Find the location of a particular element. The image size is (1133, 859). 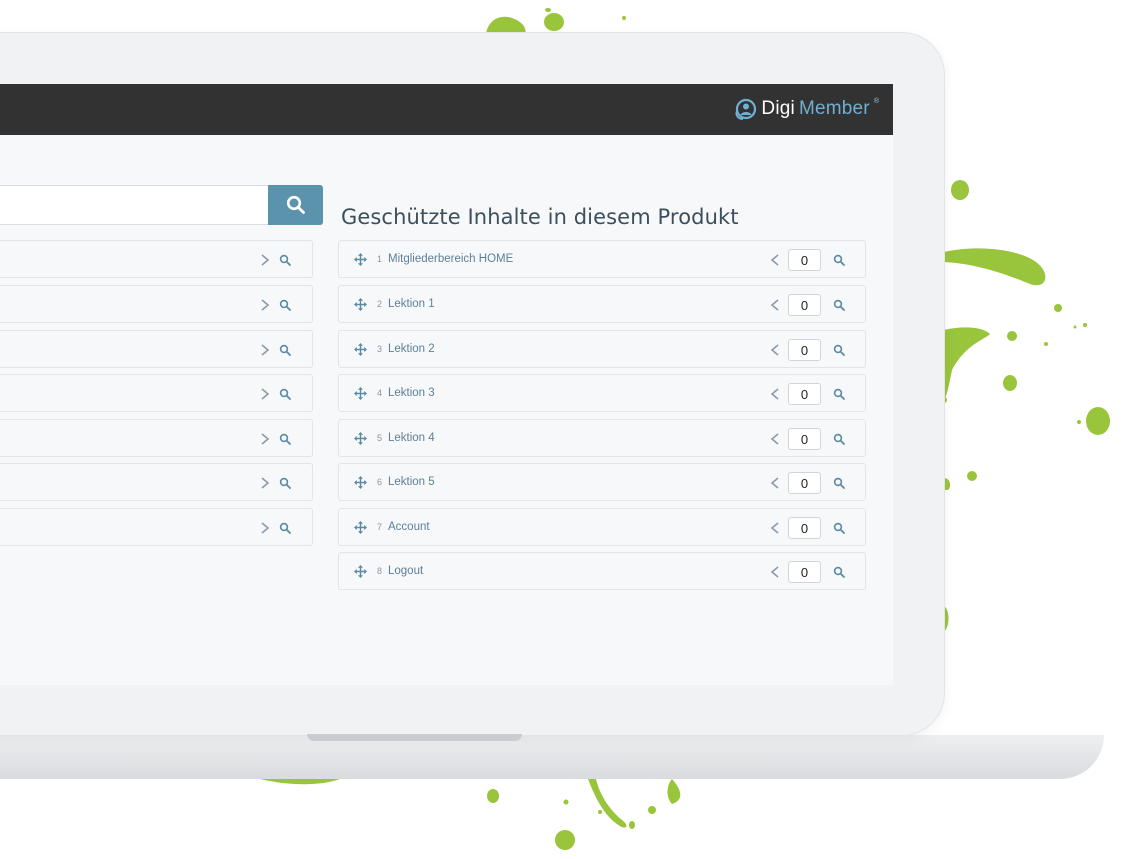

item-label: Mitgliederbereich HOME is located at coordinates (451, 259).